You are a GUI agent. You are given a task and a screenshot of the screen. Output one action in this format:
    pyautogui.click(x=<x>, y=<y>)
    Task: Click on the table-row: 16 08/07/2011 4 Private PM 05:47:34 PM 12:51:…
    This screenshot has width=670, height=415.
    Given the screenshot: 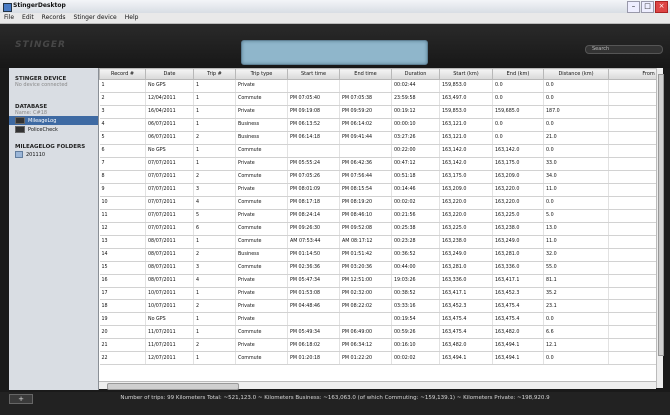 What is the action you would take?
    pyautogui.click(x=377, y=281)
    